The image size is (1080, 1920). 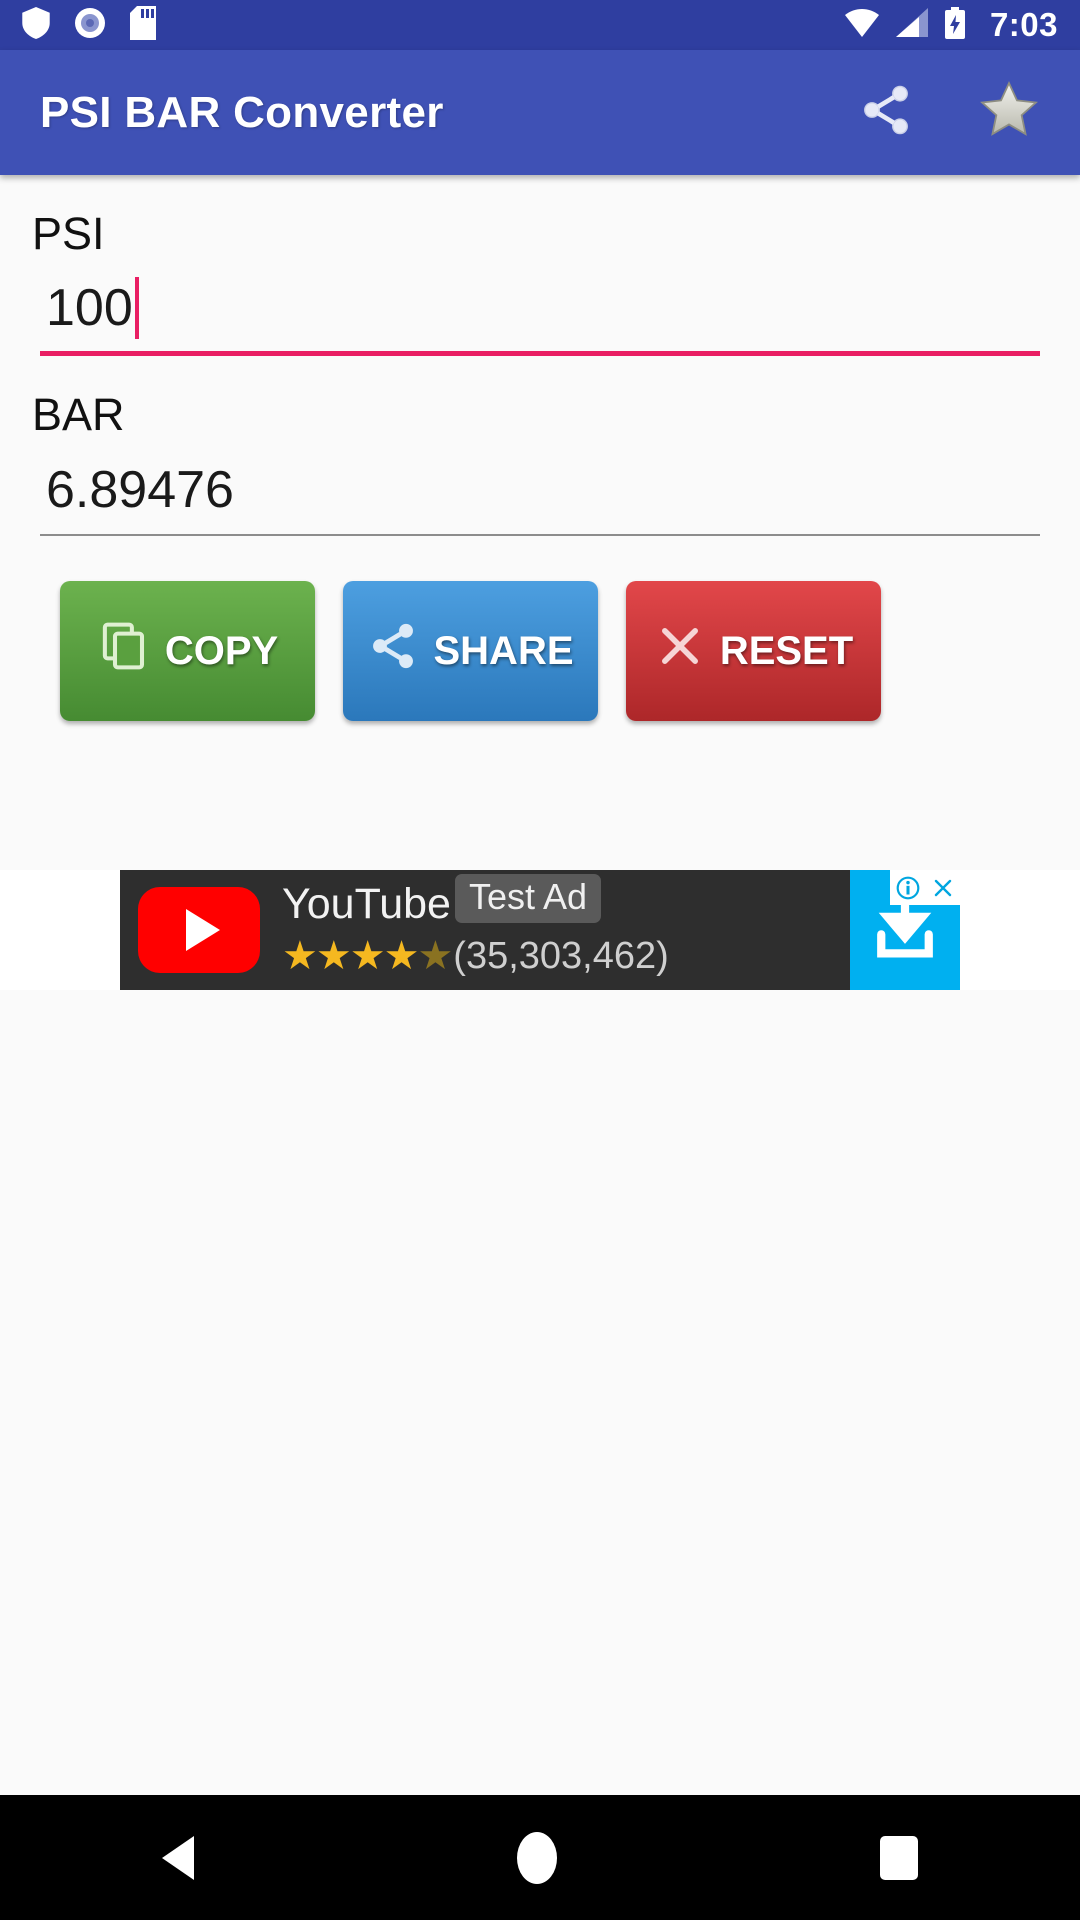 What do you see at coordinates (561, 955) in the screenshot?
I see `ad-rating-count: (35,303,462)` at bounding box center [561, 955].